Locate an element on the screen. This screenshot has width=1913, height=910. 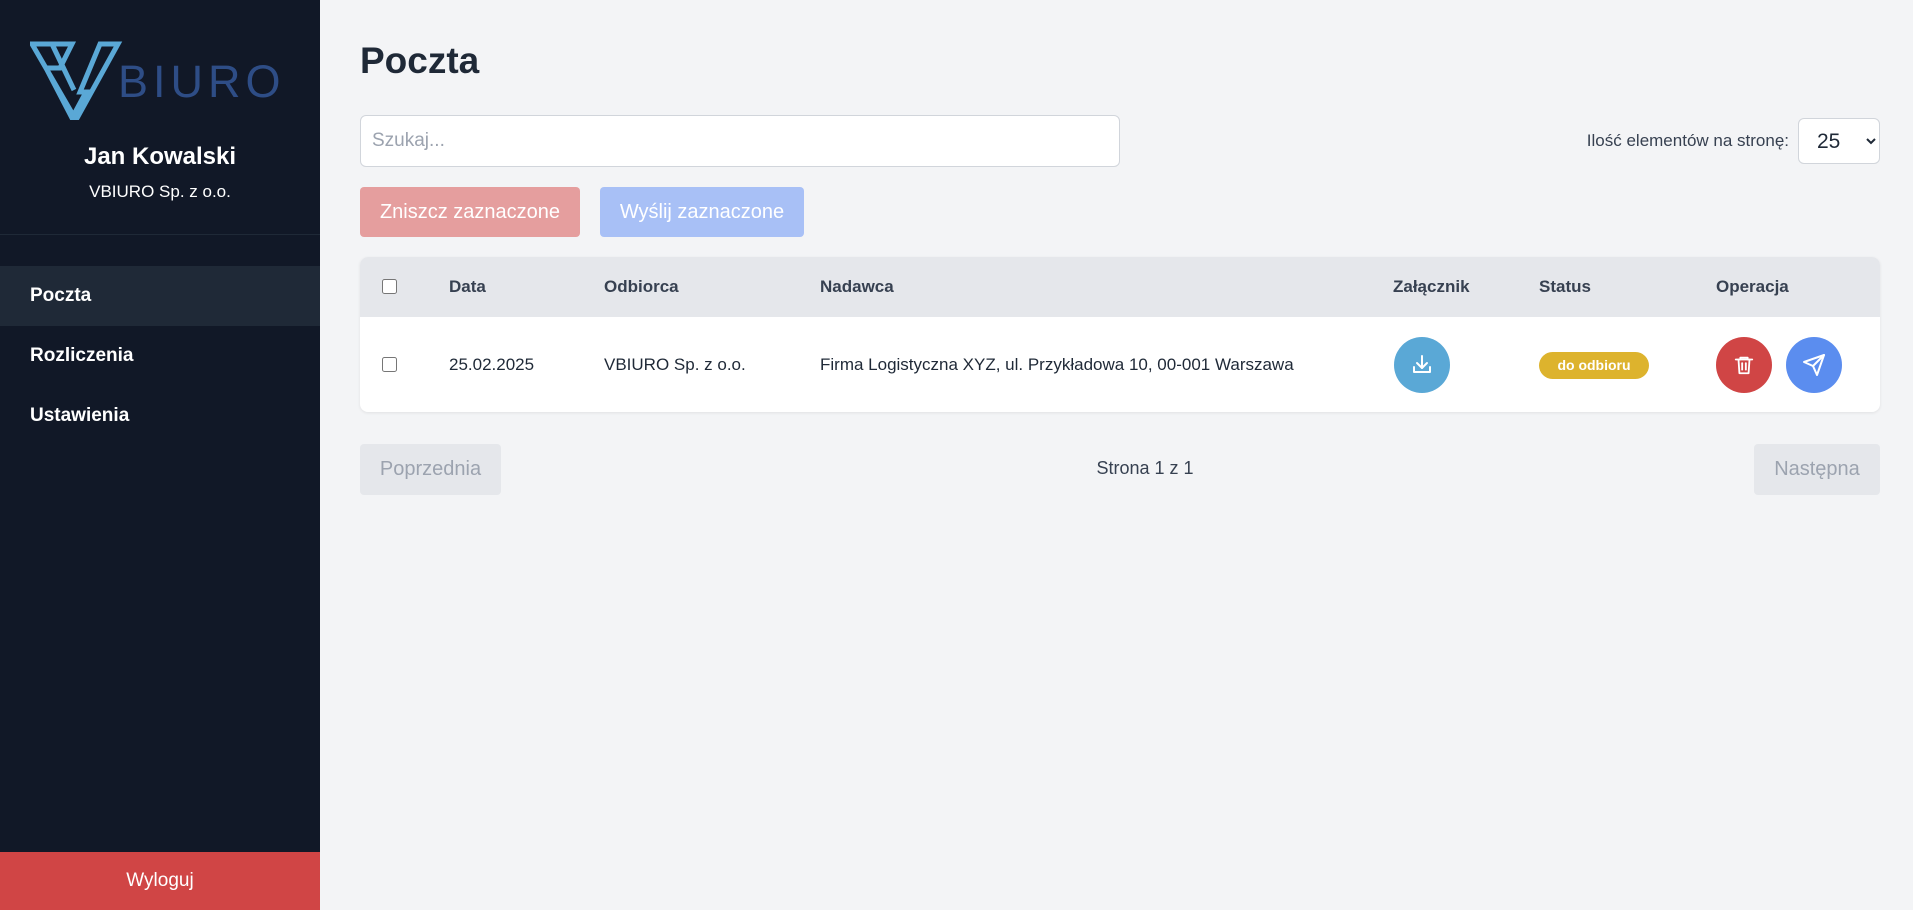
delete-button is located at coordinates (1744, 365).